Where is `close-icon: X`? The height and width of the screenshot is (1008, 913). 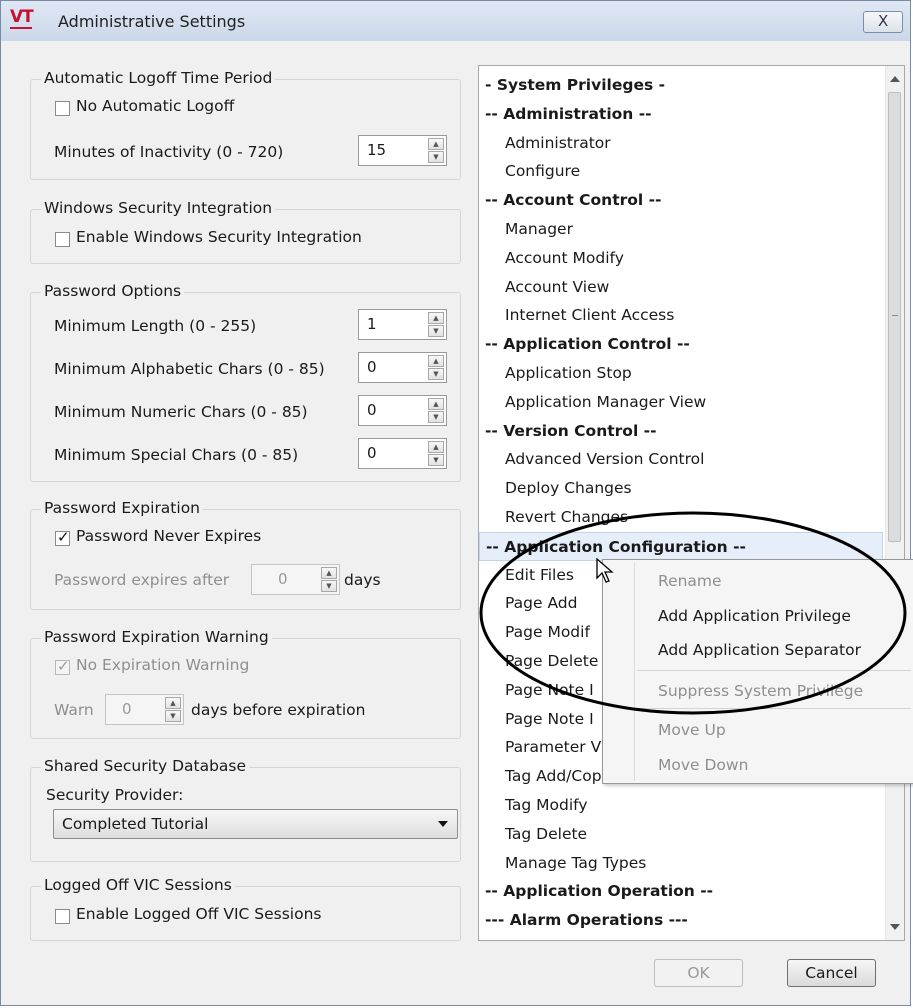
close-icon: X is located at coordinates (883, 21).